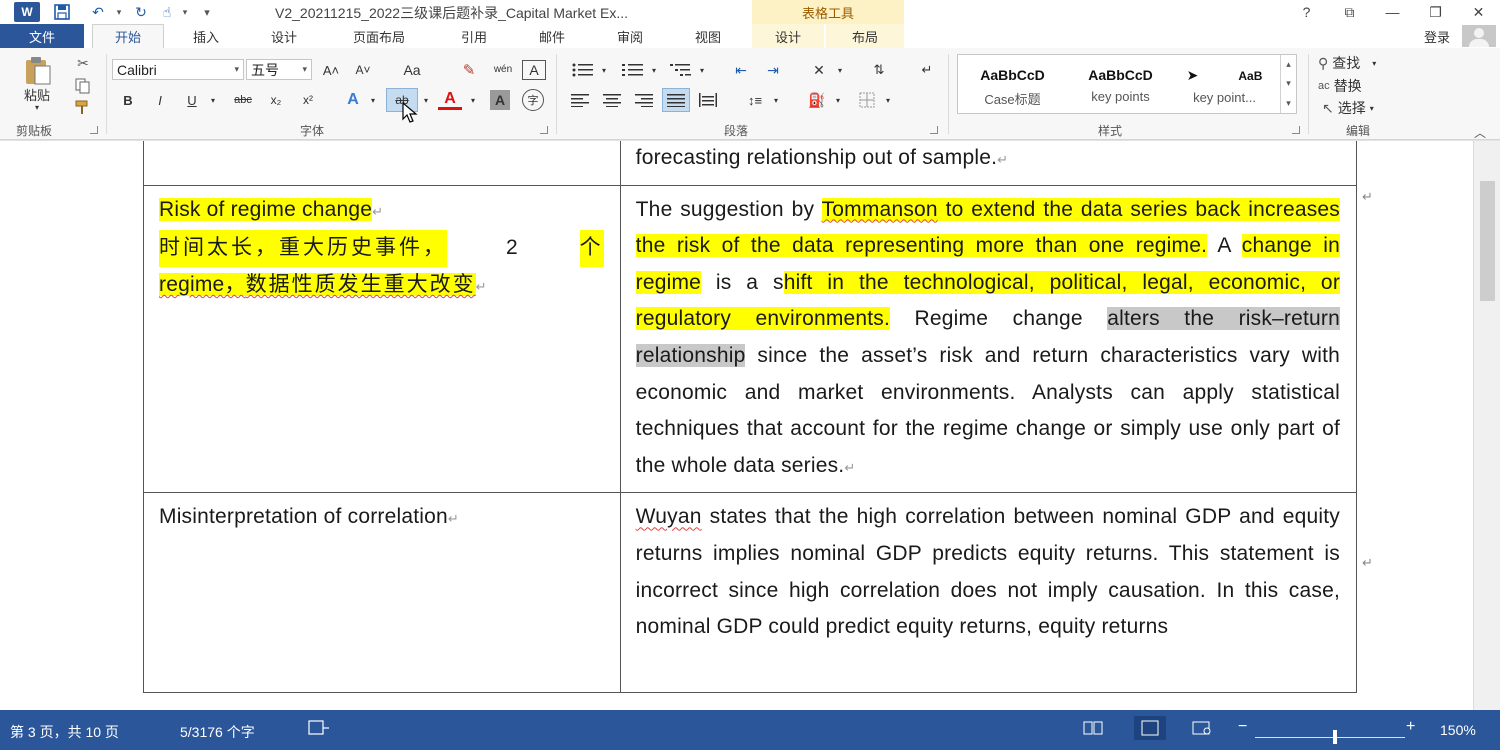 Image resolution: width=1500 pixels, height=750 pixels. Describe the element at coordinates (1296, 130) in the screenshot. I see `styles-launcher-icon` at that location.